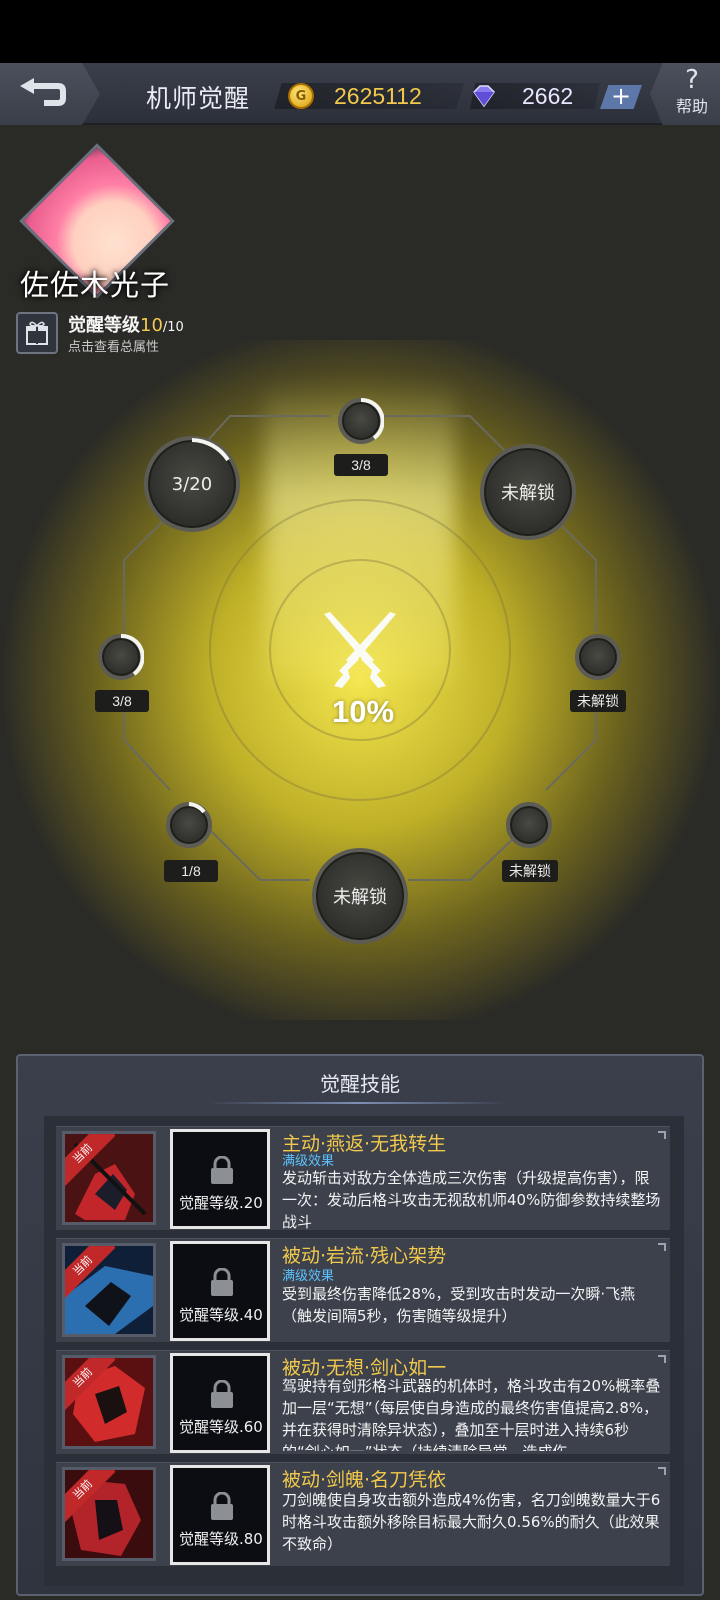  What do you see at coordinates (358, 1103) in the screenshot?
I see `title-divider` at bounding box center [358, 1103].